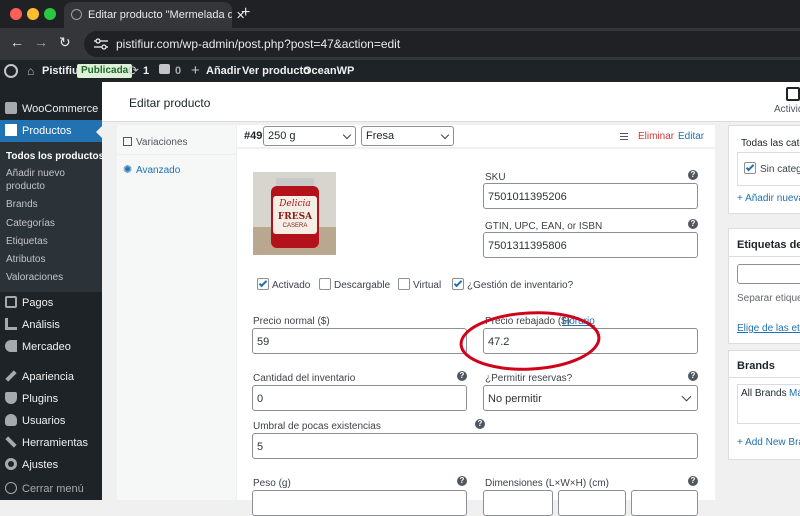 This screenshot has height=516, width=800. Describe the element at coordinates (768, 274) in the screenshot. I see `tags-input` at that location.